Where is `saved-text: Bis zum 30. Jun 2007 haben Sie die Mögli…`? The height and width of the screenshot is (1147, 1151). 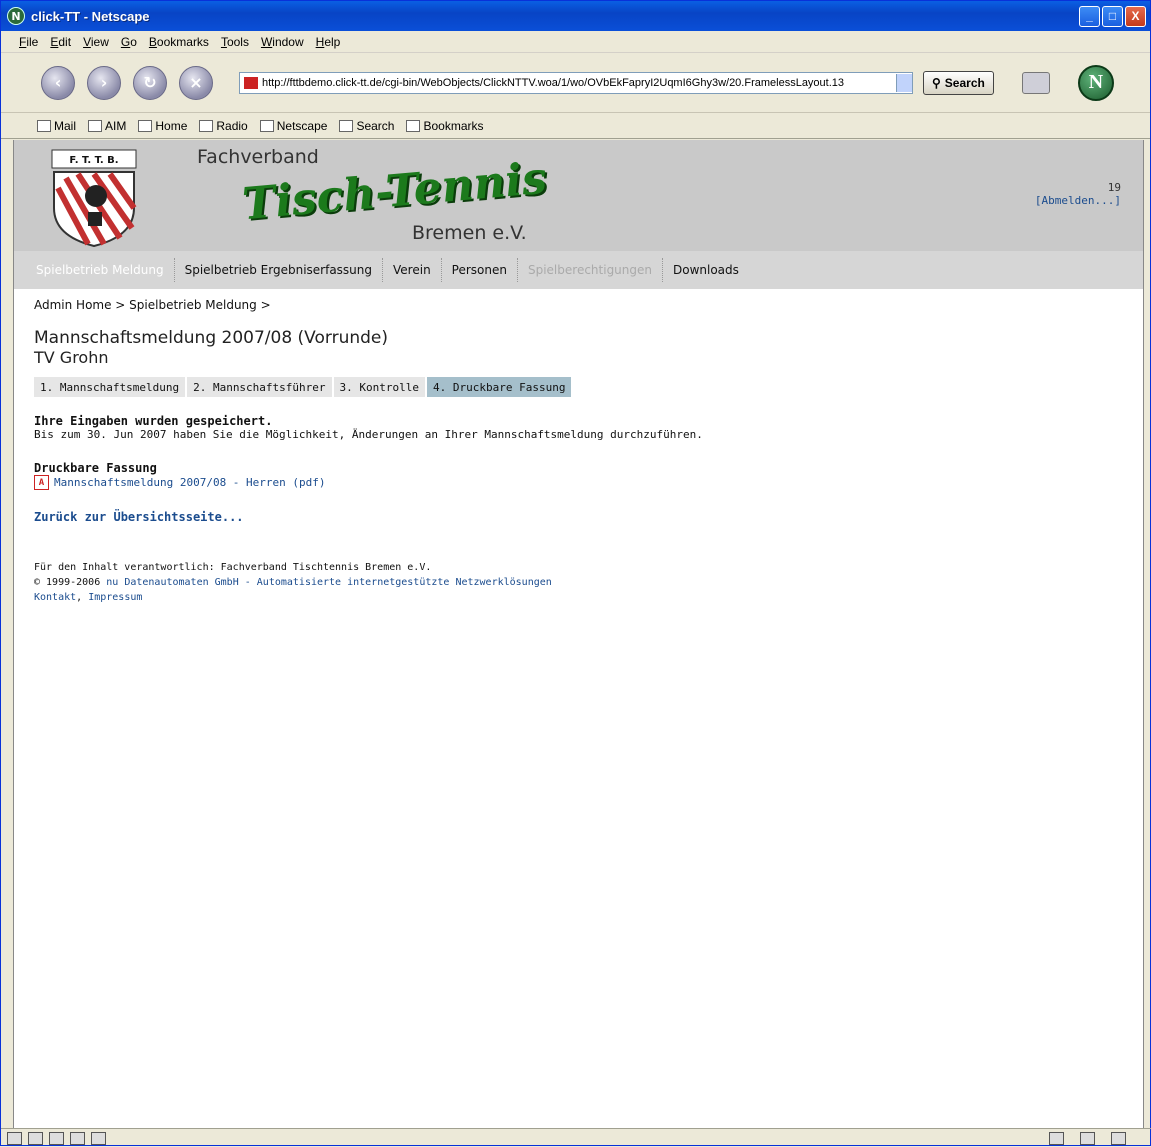
saved-text: Bis zum 30. Jun 2007 haben Sie die Mögli… is located at coordinates (368, 434).